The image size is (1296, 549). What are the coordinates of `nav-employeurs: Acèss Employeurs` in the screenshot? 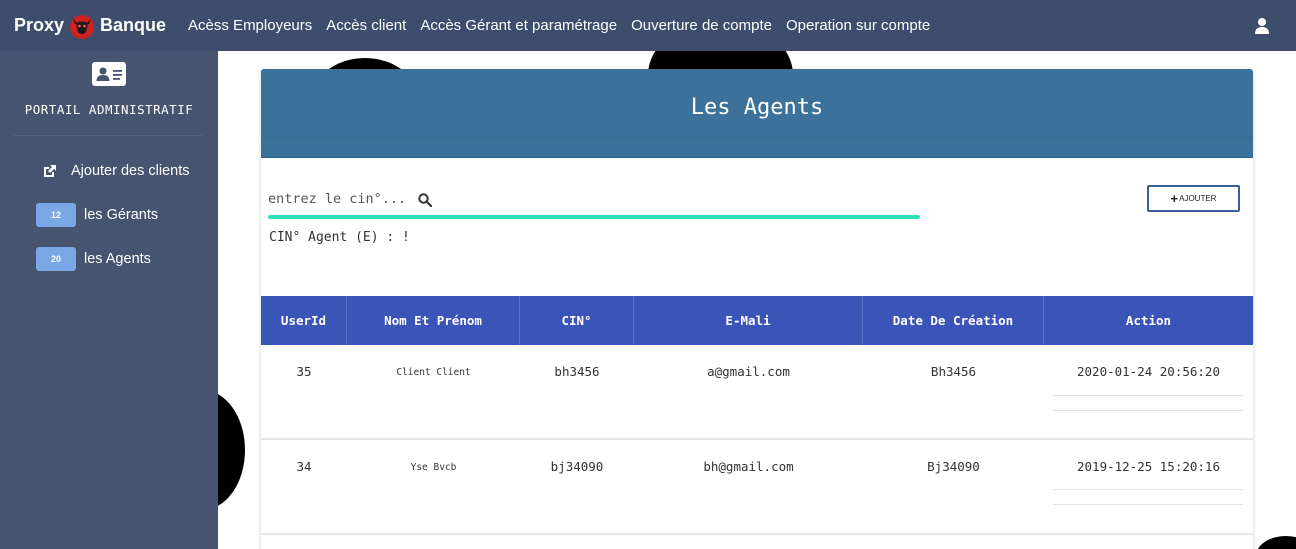 It's located at (250, 25).